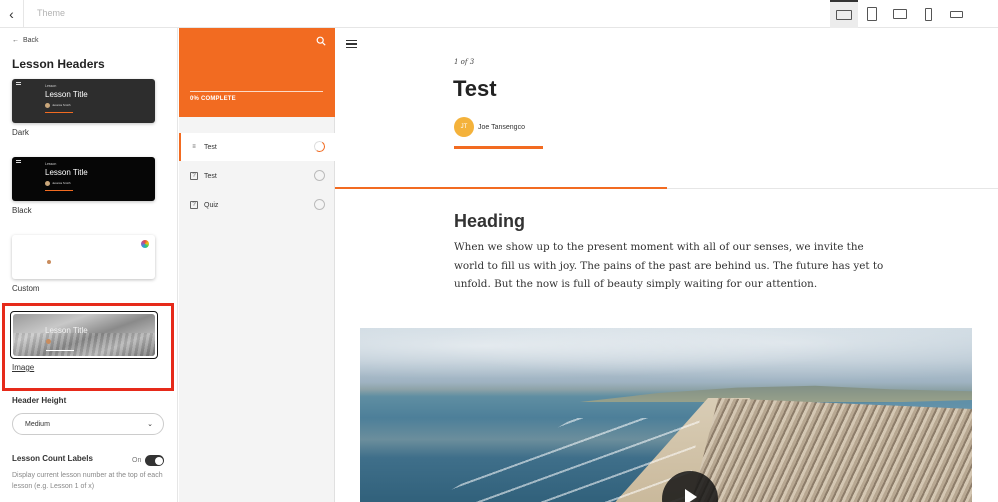 The image size is (998, 502). What do you see at coordinates (956, 14) in the screenshot?
I see `phone-landscape-icon` at bounding box center [956, 14].